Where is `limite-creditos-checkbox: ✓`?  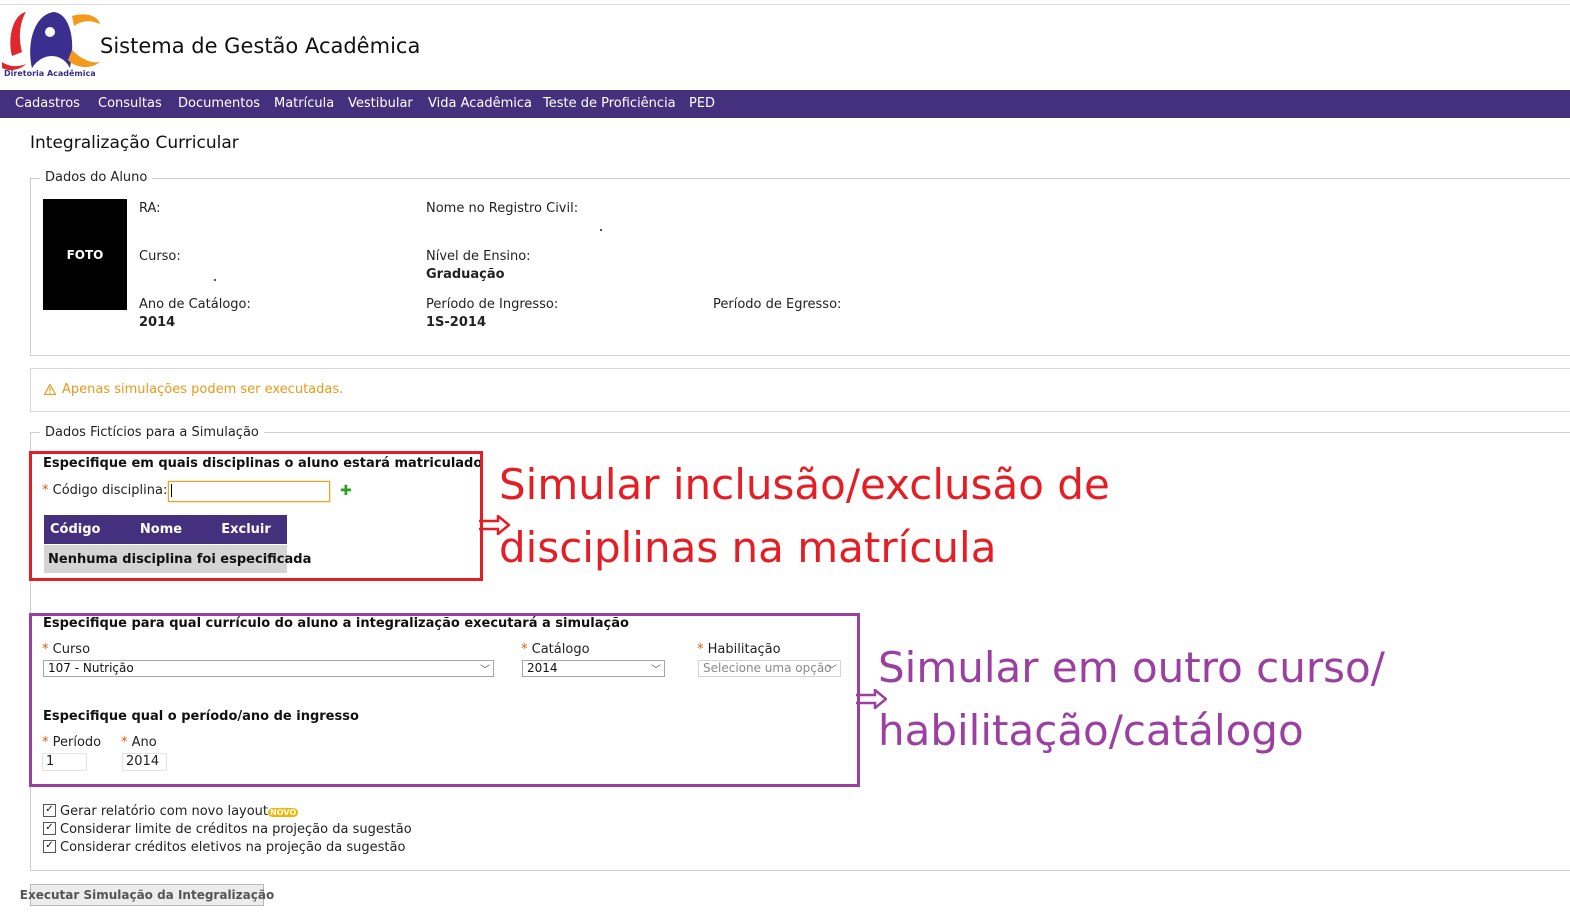
limite-creditos-checkbox: ✓ is located at coordinates (49, 828).